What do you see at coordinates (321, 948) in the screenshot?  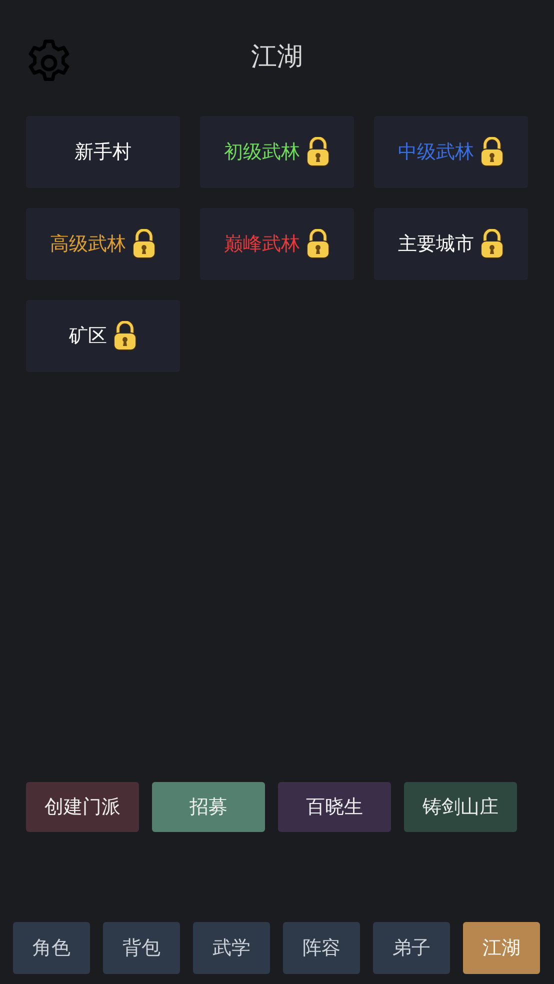 I see `nav-tab: 阵容` at bounding box center [321, 948].